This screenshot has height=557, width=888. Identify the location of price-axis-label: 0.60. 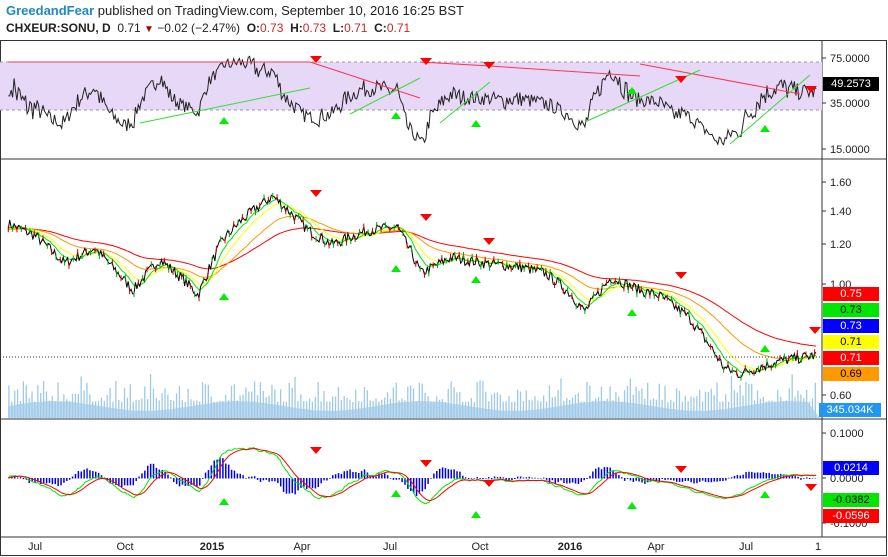
(840, 396).